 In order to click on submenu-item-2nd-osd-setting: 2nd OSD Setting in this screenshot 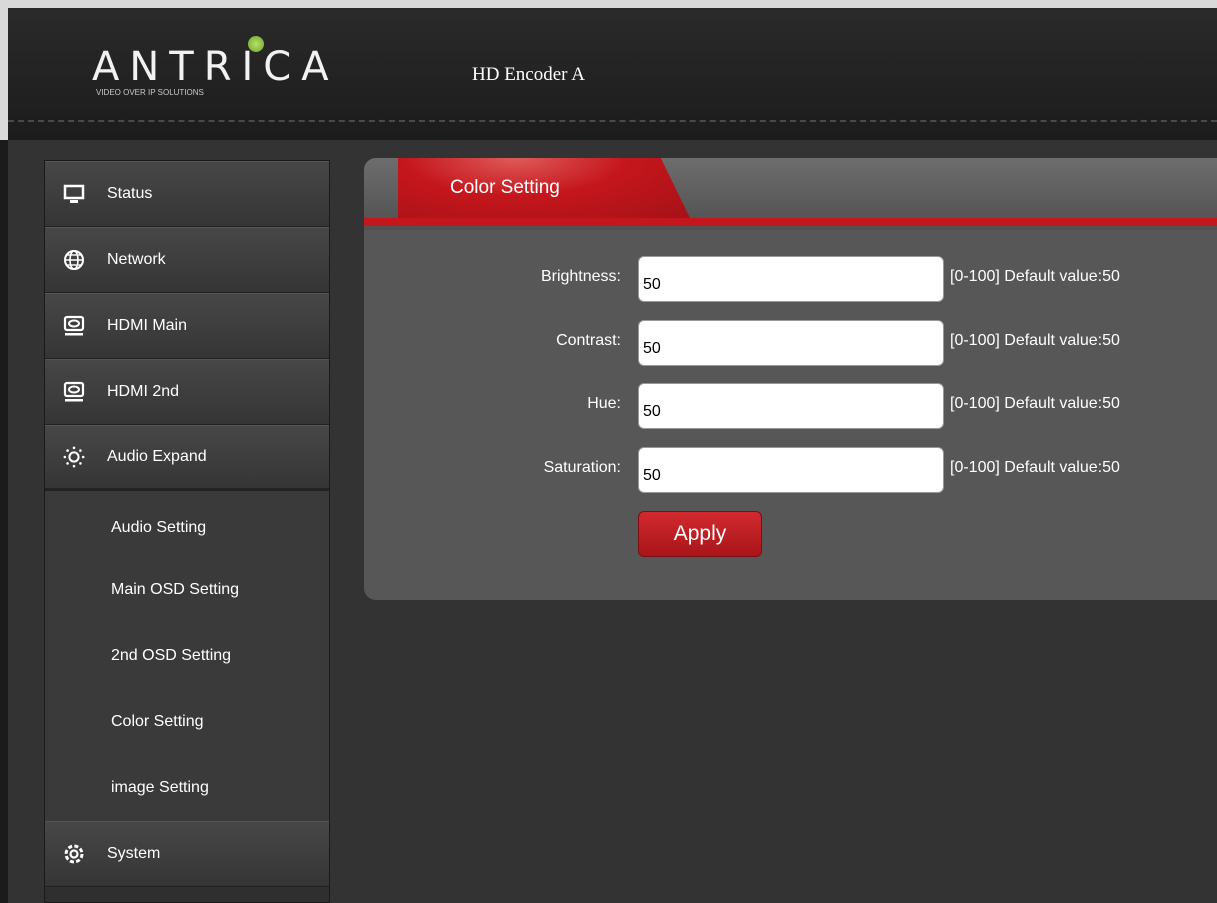, I will do `click(187, 656)`.